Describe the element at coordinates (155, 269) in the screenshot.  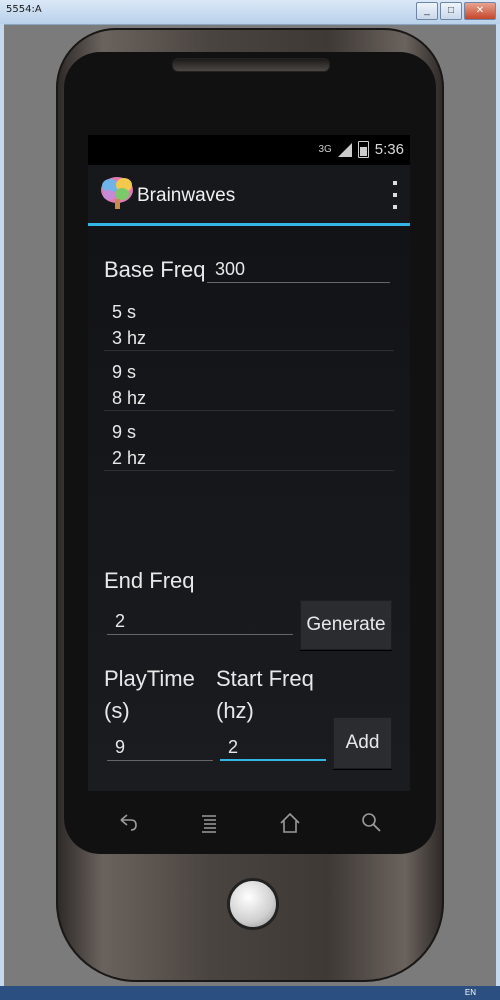
I see `base-freq-label: Base Freq` at that location.